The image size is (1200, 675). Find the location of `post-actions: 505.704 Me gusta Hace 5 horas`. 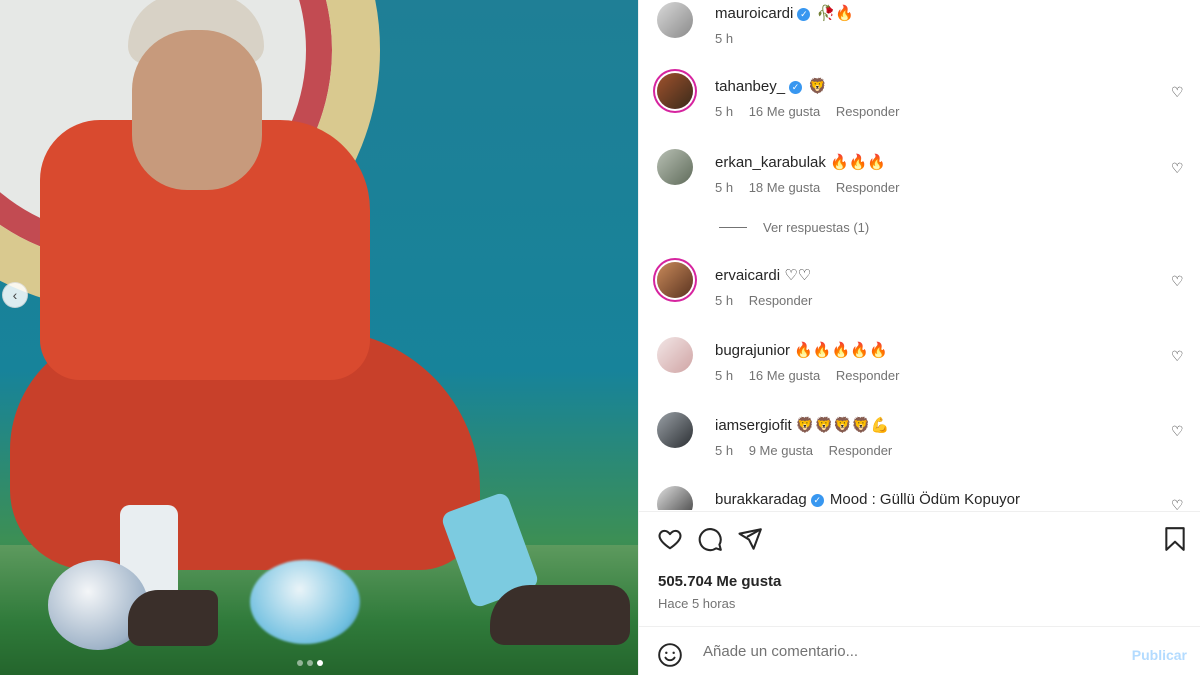

post-actions: 505.704 Me gusta Hace 5 horas is located at coordinates (919, 568).